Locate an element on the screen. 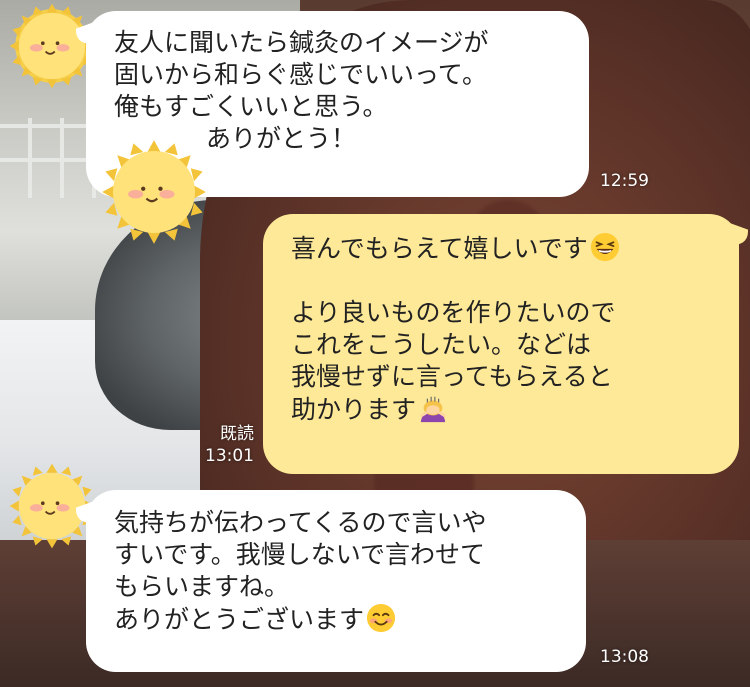 This screenshot has height=687, width=750. read-label: 既読 is located at coordinates (237, 434).